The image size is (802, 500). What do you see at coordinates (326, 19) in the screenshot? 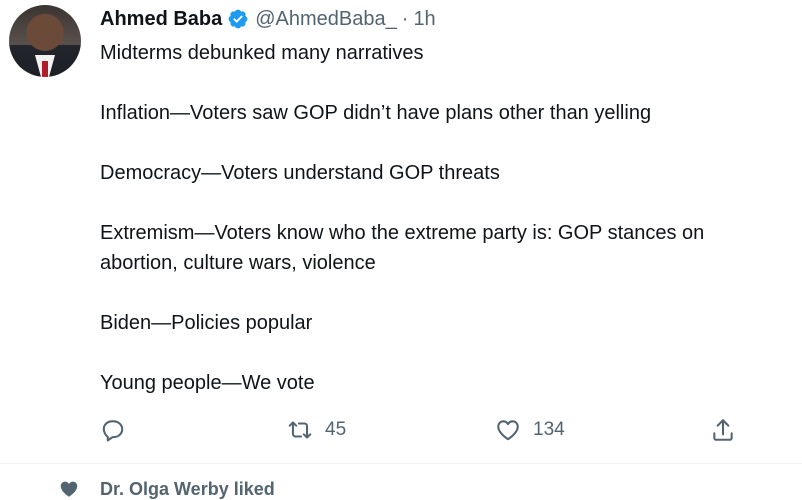
I see `author-handle: @AhmedBaba_` at bounding box center [326, 19].